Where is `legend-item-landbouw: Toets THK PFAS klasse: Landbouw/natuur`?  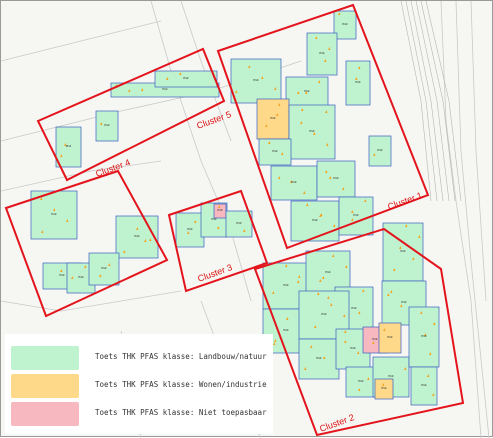 legend-item-landbouw: Toets THK PFAS klasse: Landbouw/natuur is located at coordinates (142, 358).